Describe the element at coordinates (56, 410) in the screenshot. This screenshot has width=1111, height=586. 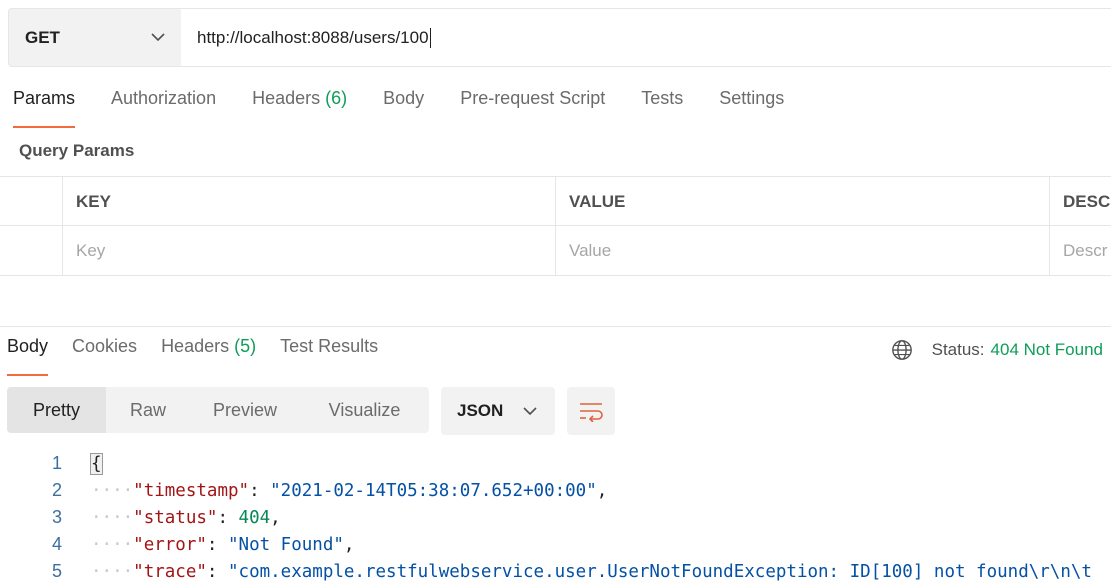
I see `view-pretty-button: Pretty` at that location.